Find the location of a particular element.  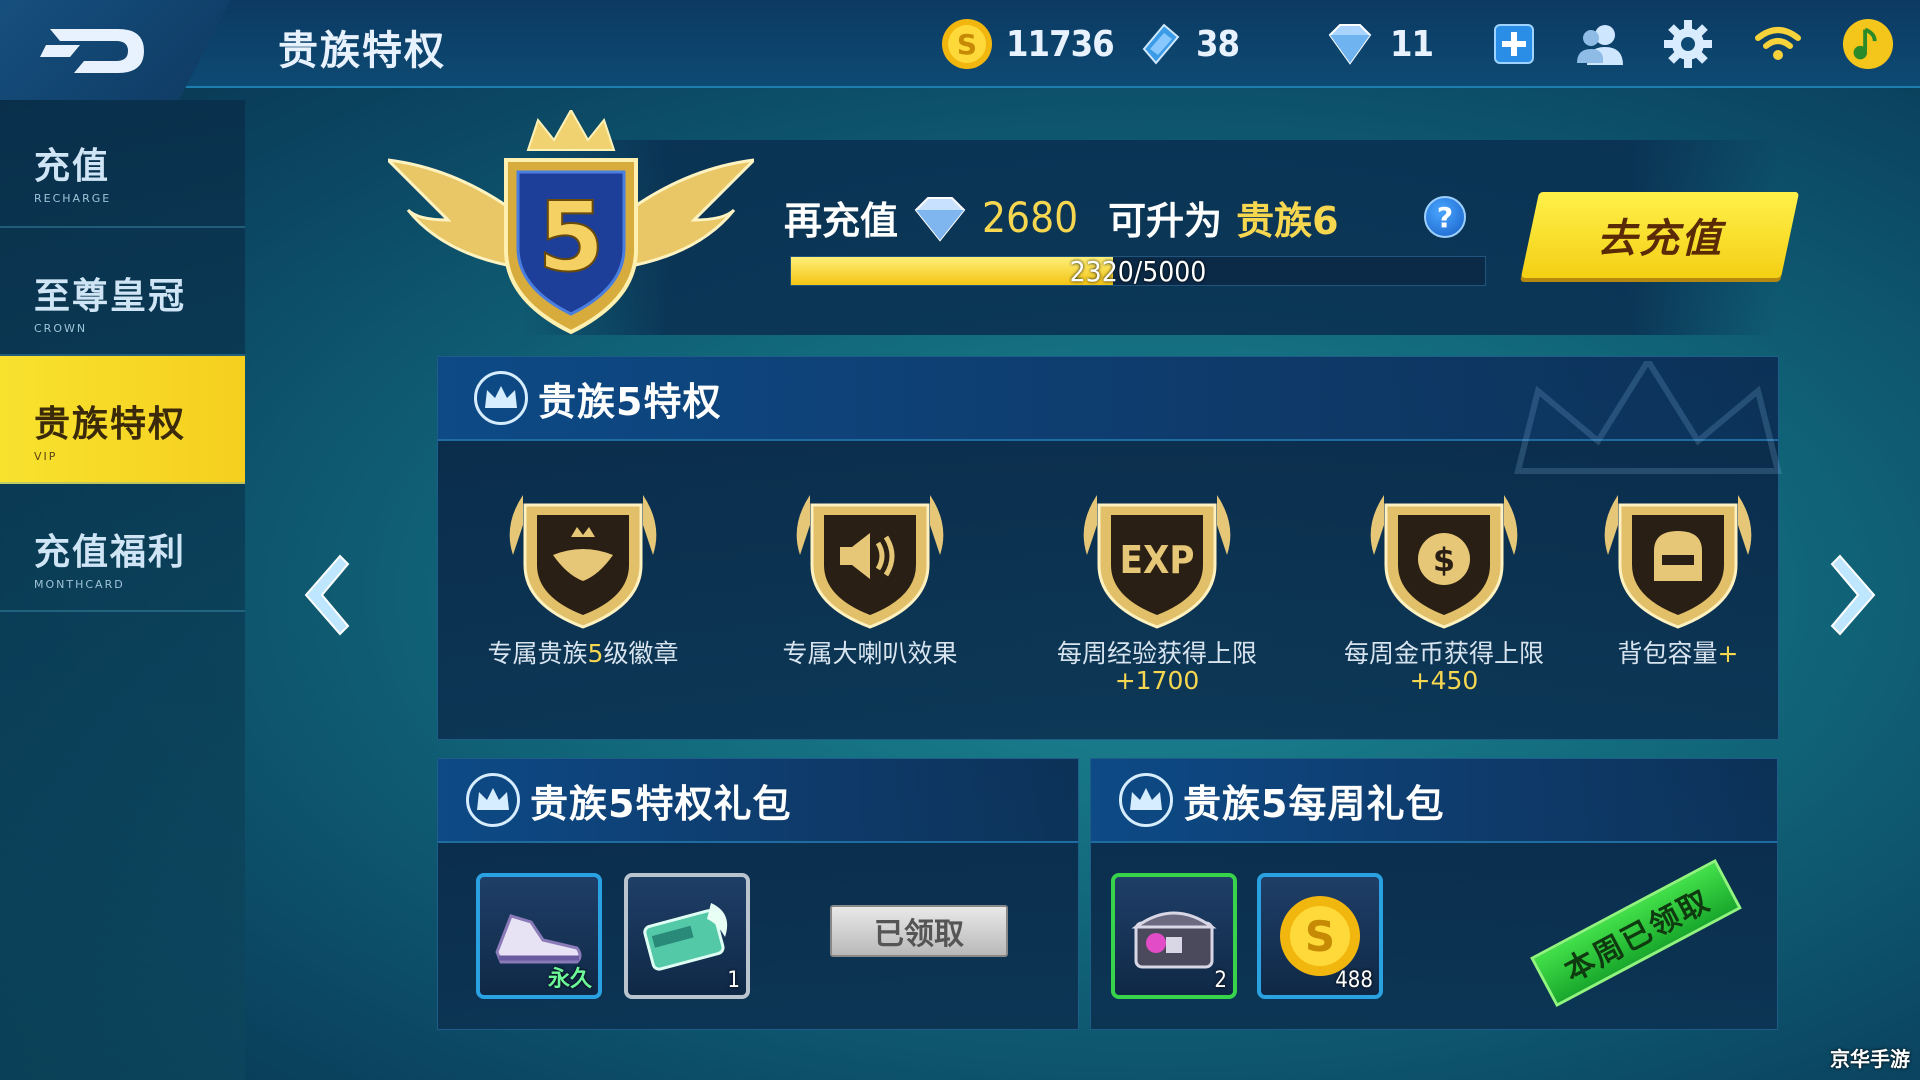

sidebar-item-sublabel: VIP is located at coordinates (46, 456).